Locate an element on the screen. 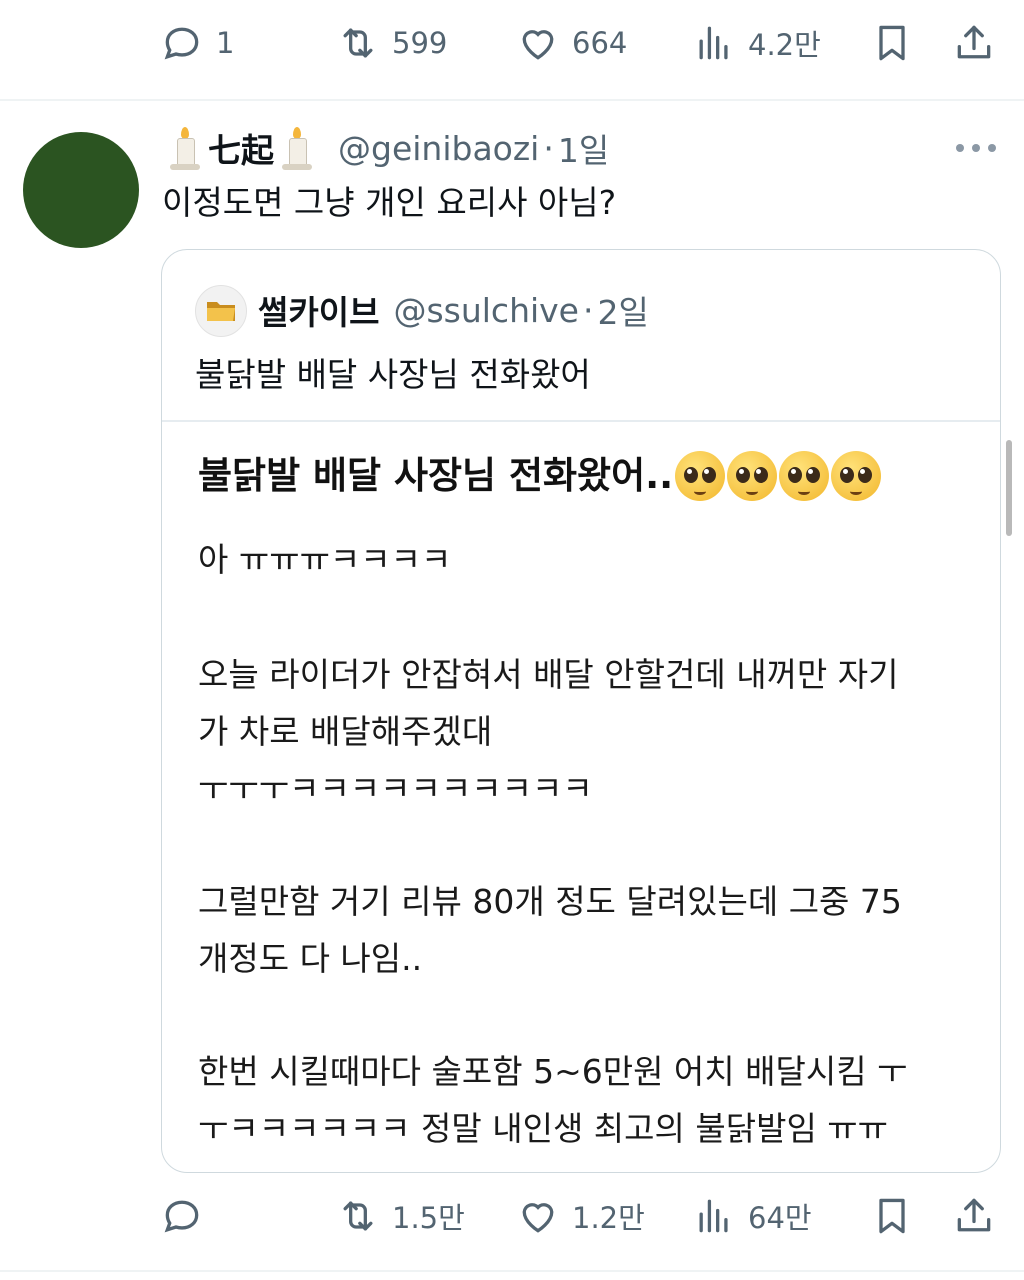  tweet-text: 이정도면 그냥 개인 요리사 아님? is located at coordinates (389, 202).